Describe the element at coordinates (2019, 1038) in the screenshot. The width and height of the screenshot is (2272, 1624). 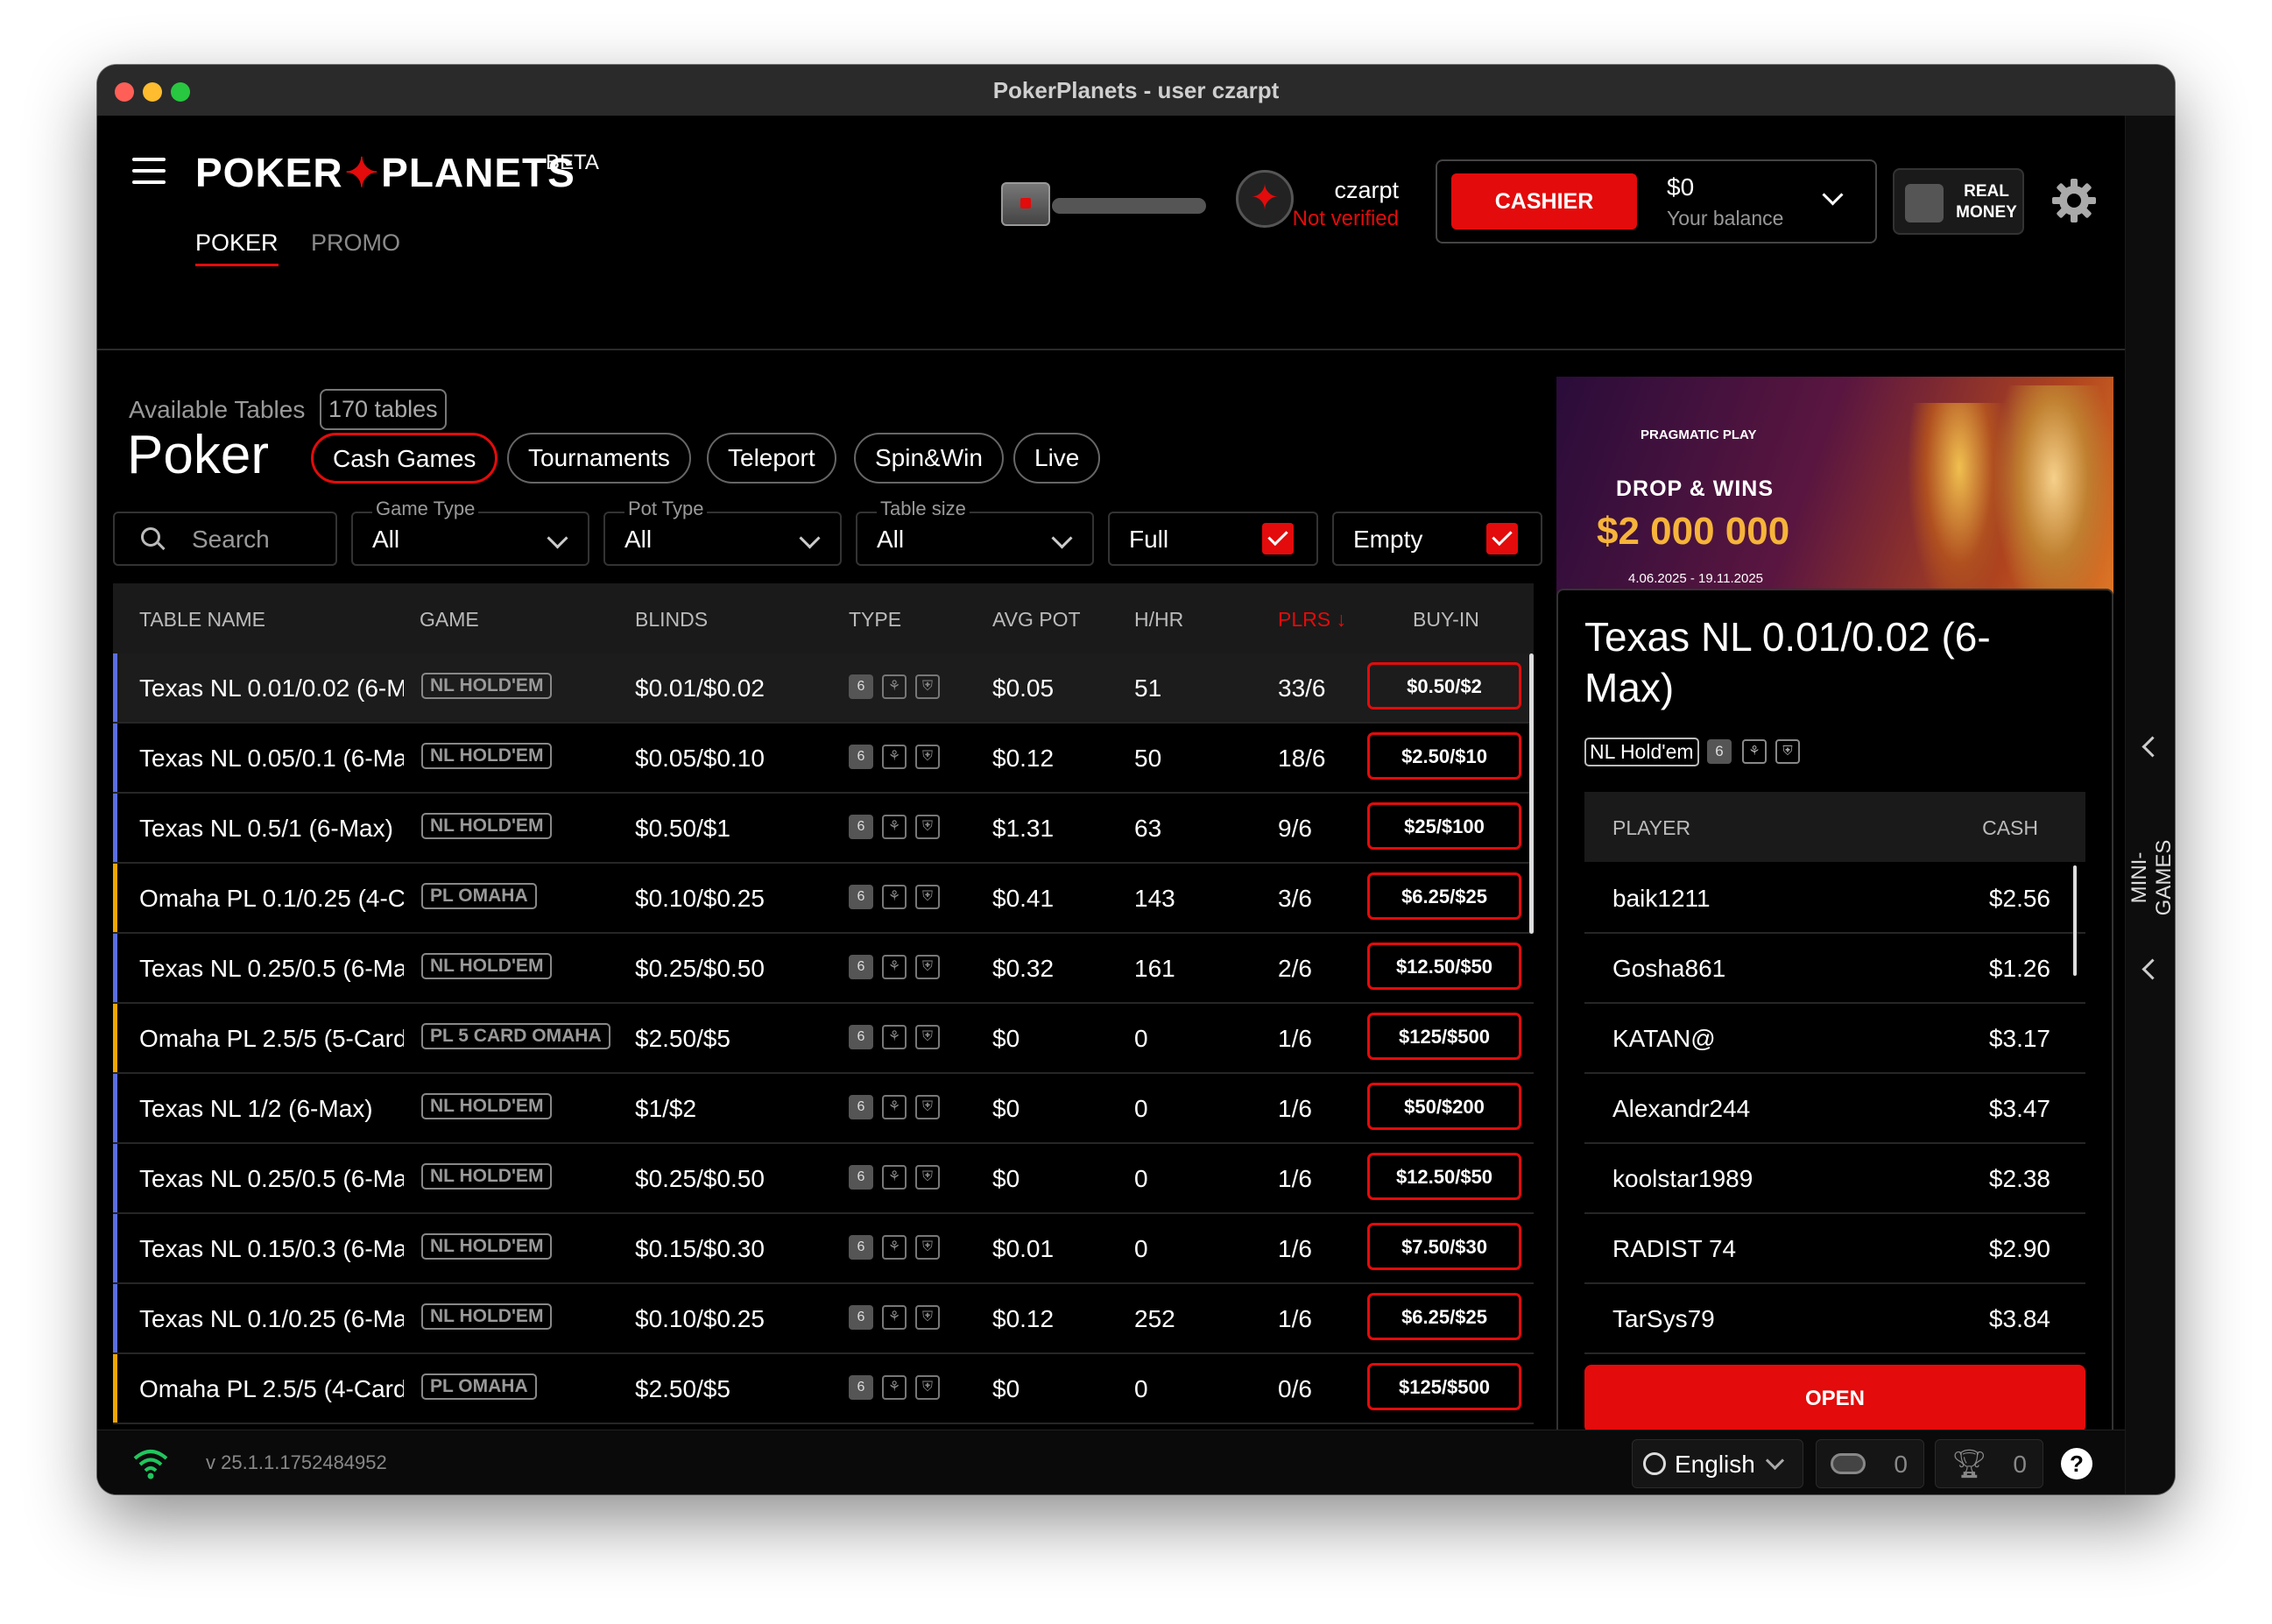
I see `player-cash: $3.17` at that location.